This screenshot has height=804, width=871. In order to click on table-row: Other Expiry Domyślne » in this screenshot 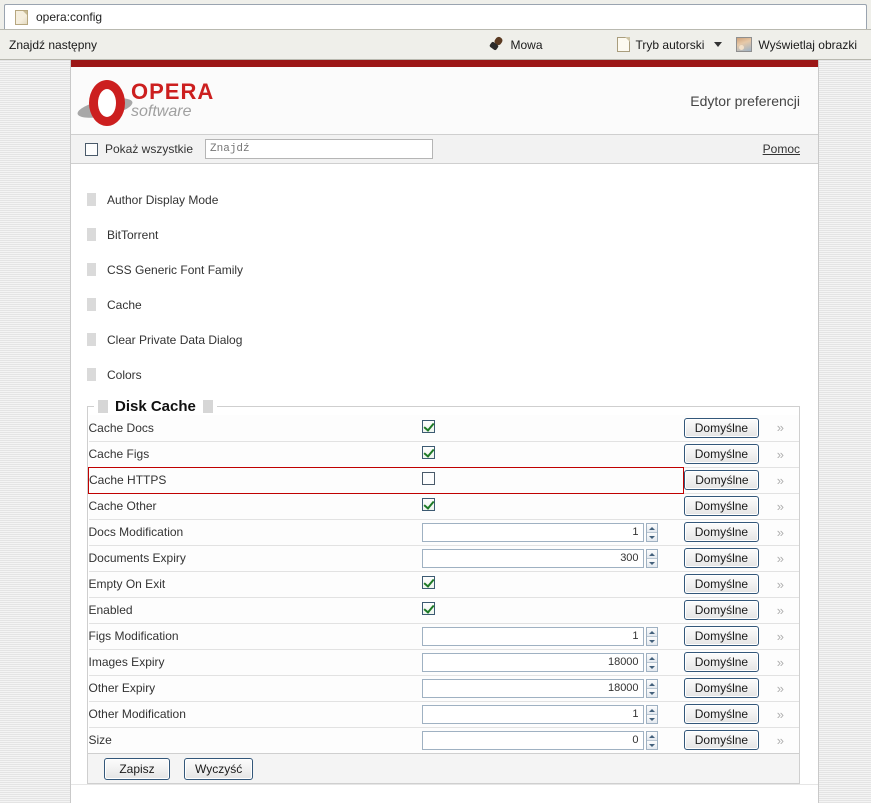, I will do `click(443, 687)`.